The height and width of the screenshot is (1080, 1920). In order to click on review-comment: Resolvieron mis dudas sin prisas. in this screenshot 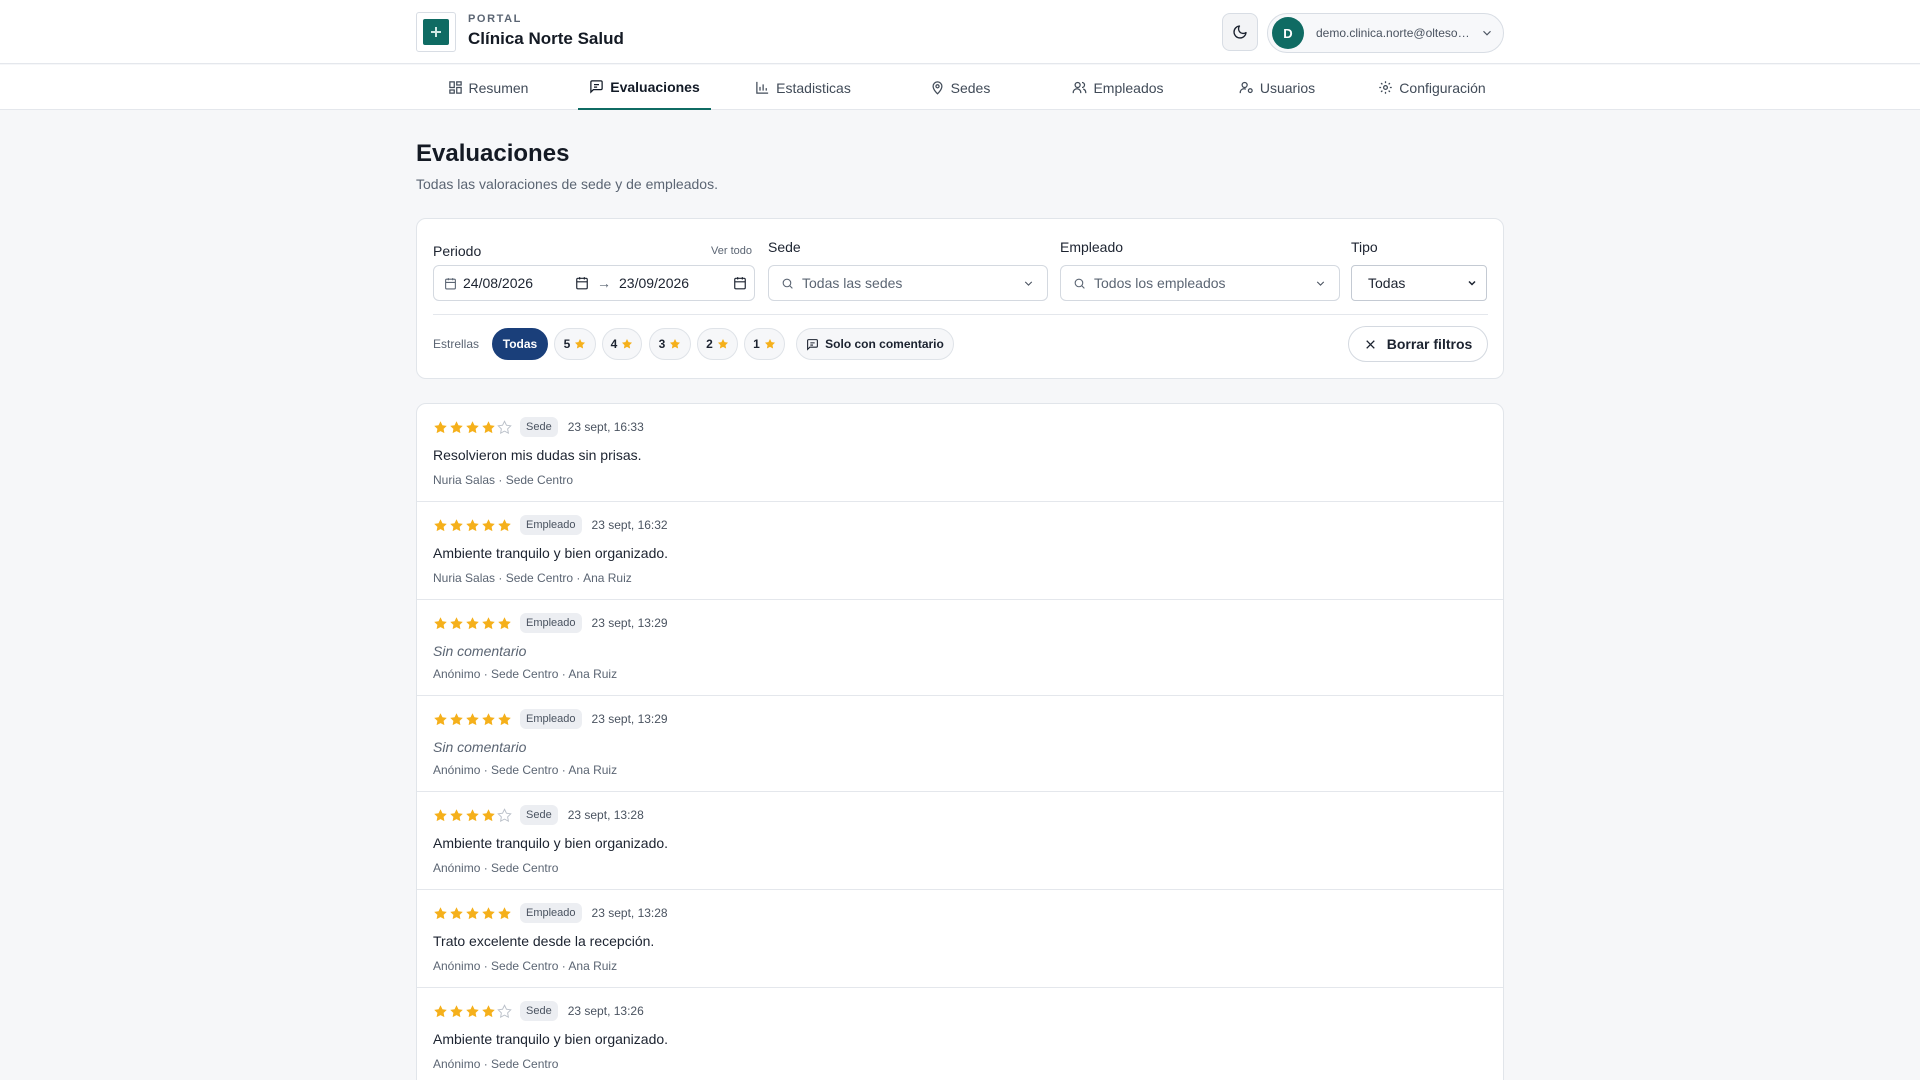, I will do `click(537, 455)`.